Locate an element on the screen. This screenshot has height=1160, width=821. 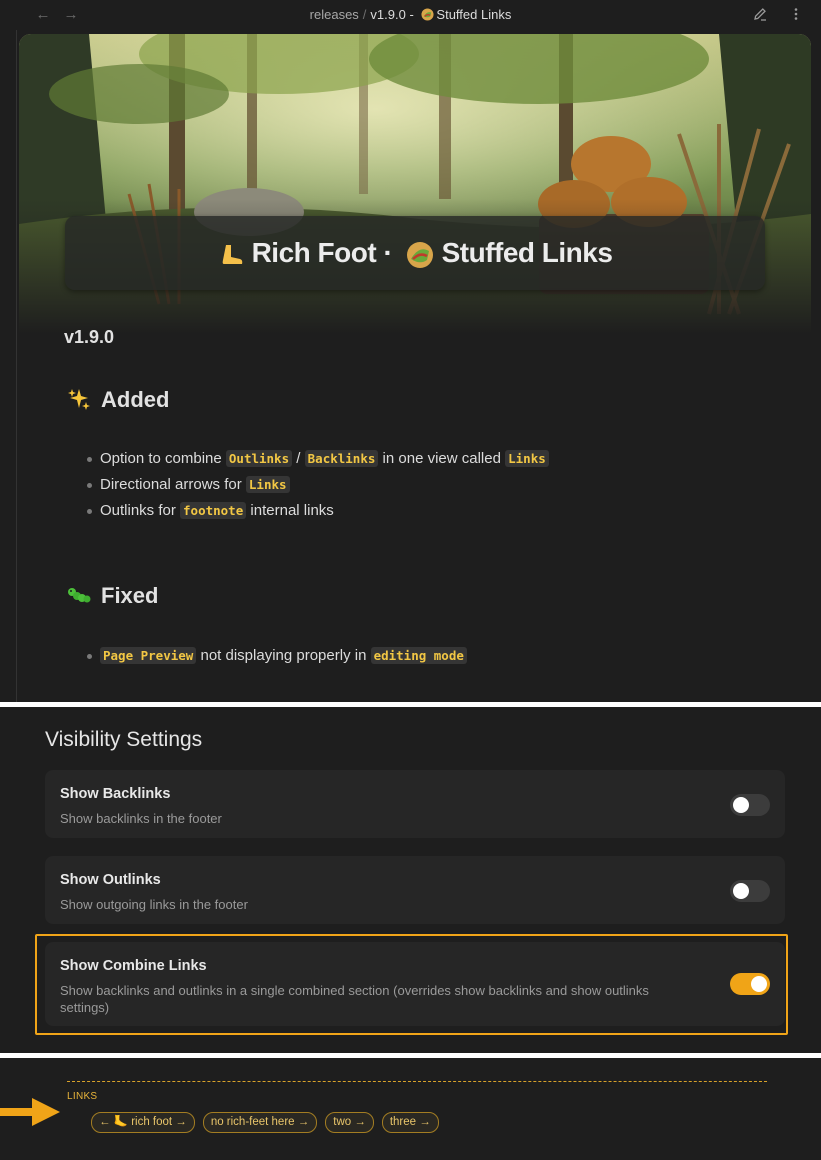
inline-code: editing mode is located at coordinates (418, 655).